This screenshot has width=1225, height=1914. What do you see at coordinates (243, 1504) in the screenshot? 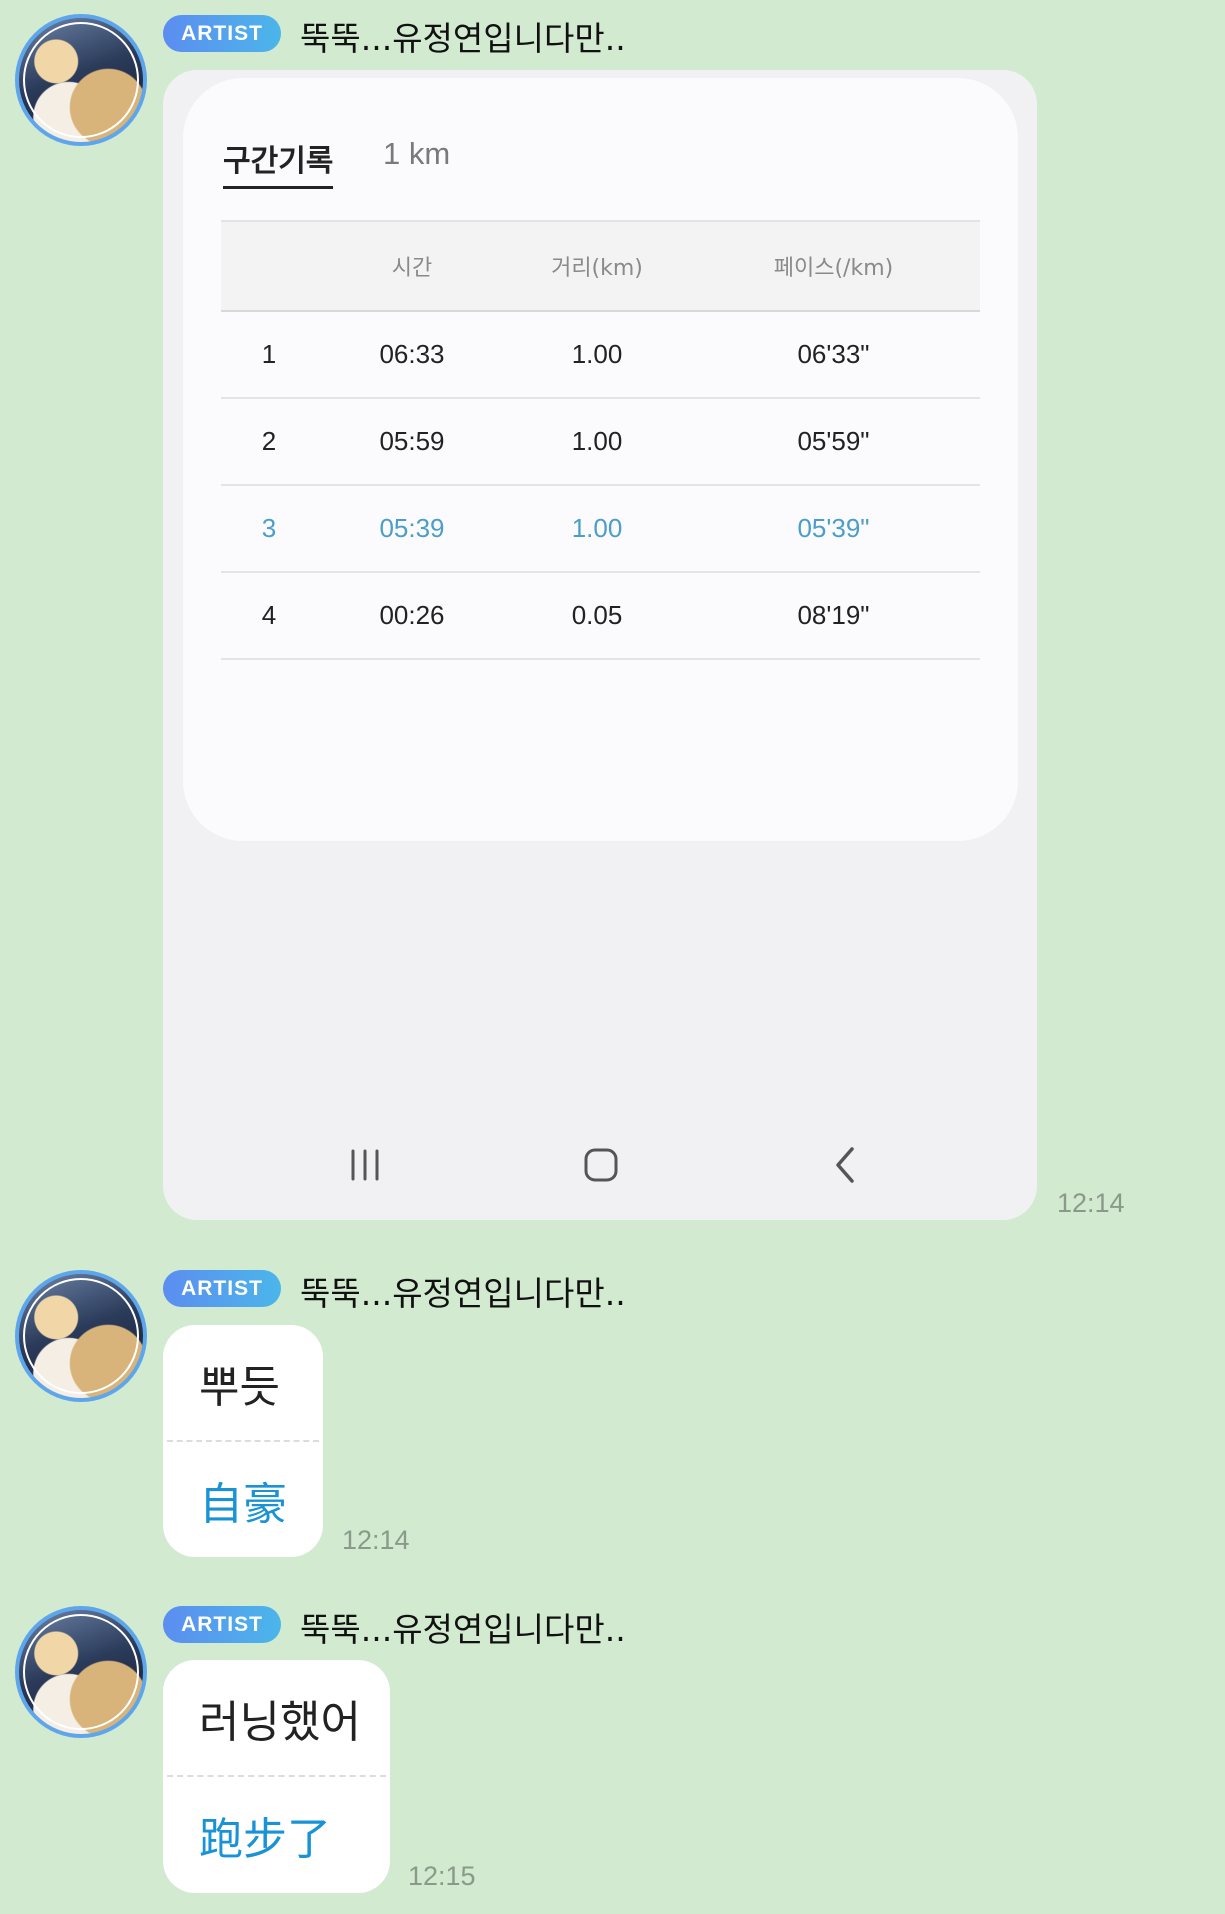
I see `translation-text: 自豪` at bounding box center [243, 1504].